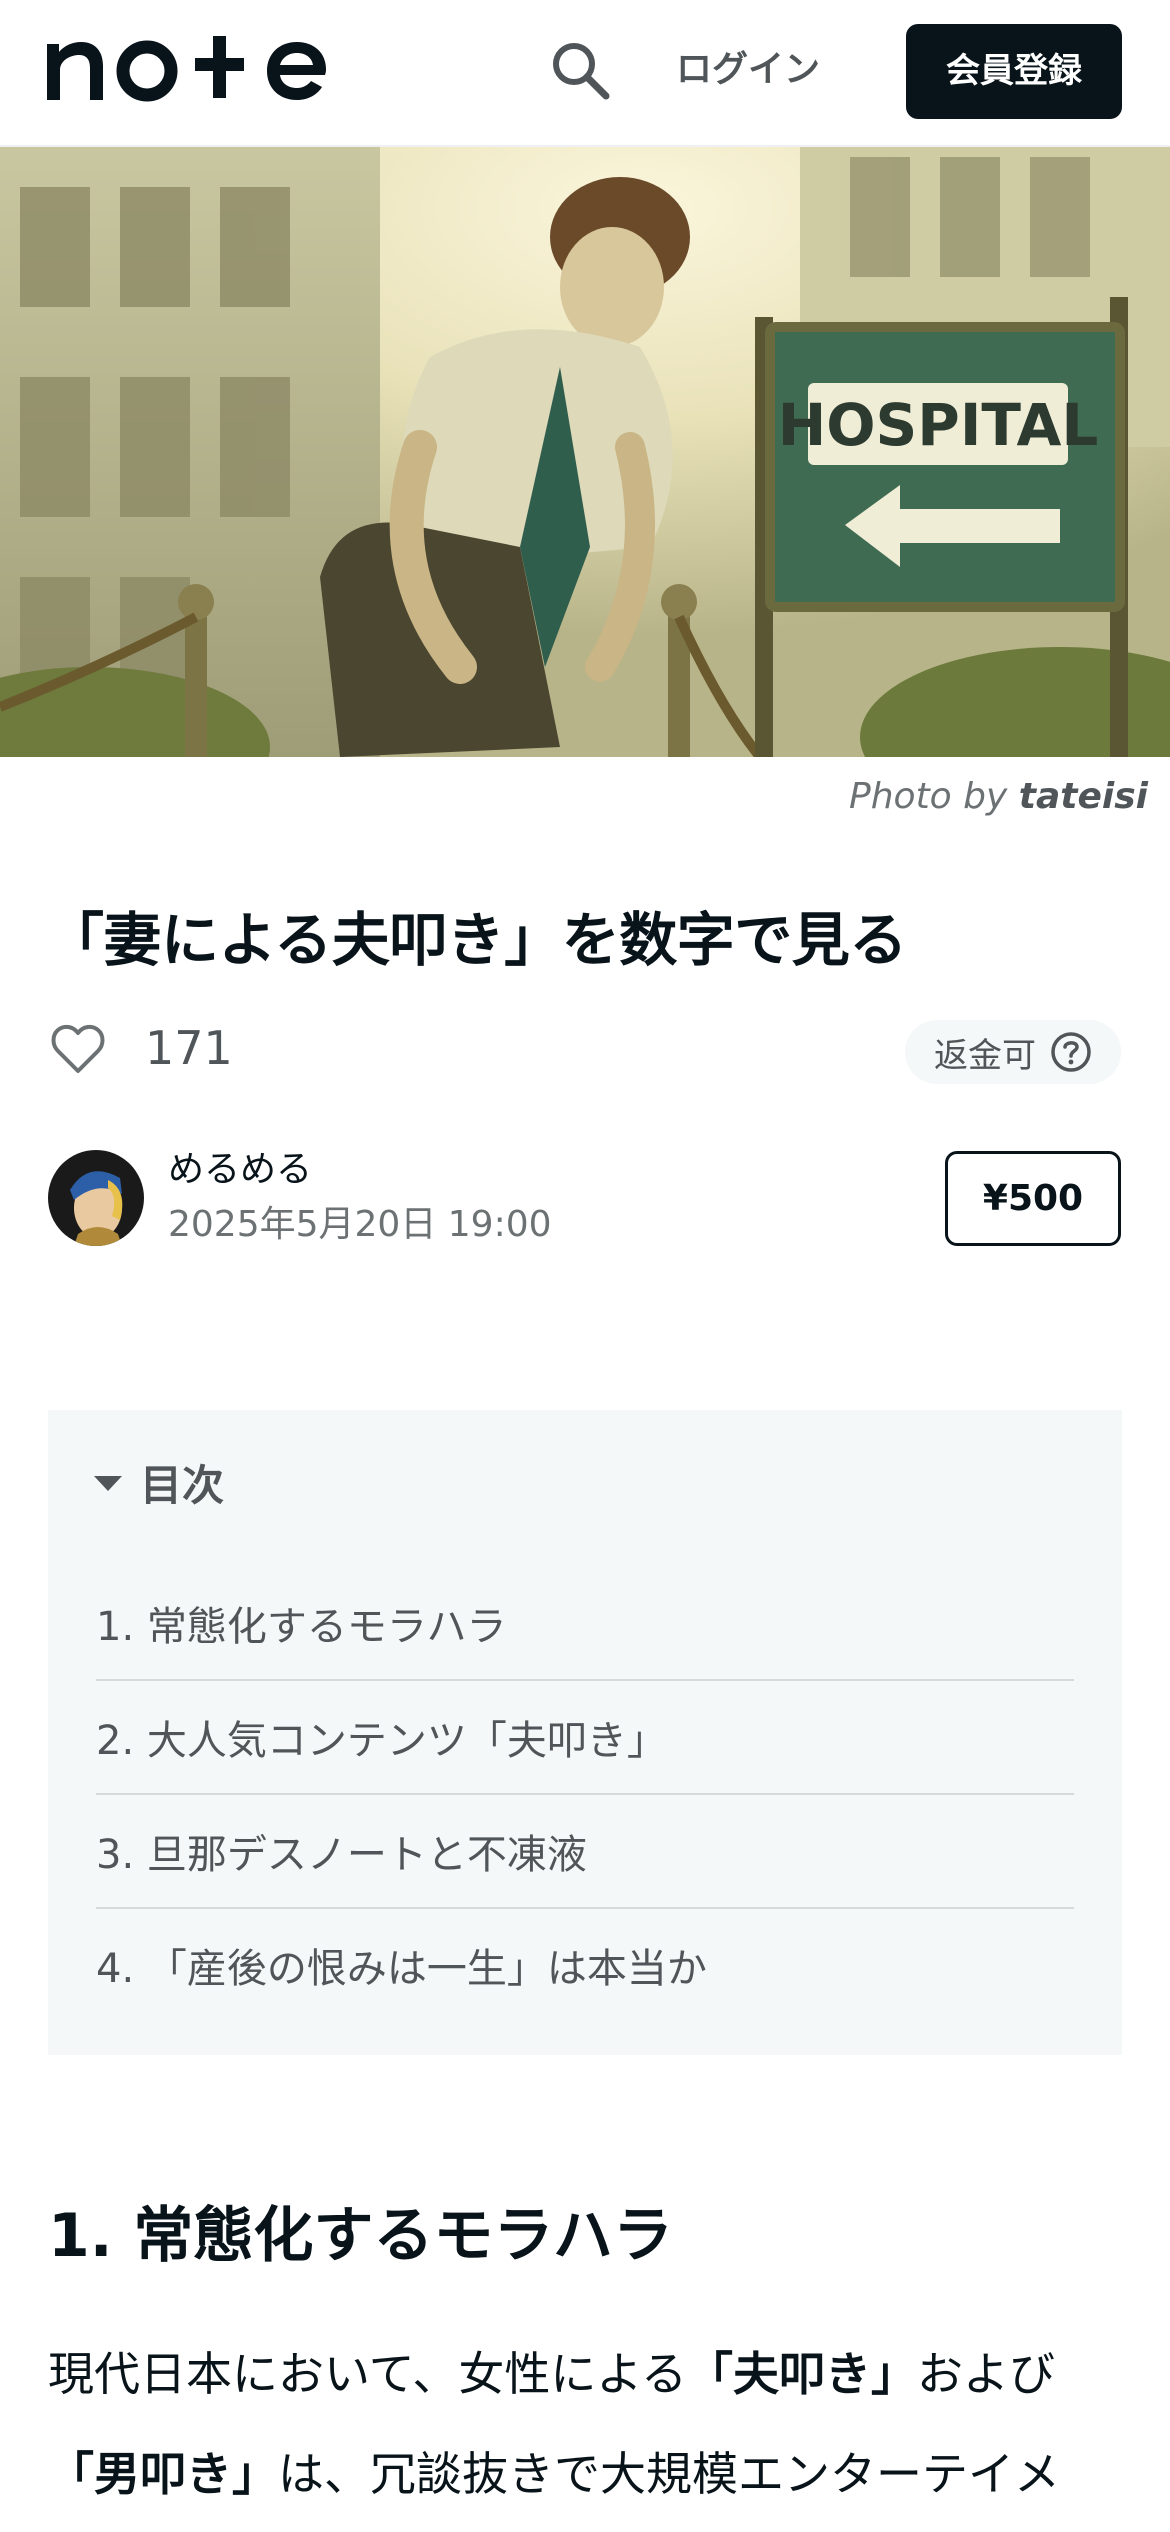 The width and height of the screenshot is (1170, 2532). Describe the element at coordinates (367, 2374) in the screenshot. I see `body-text-segment: 現代日本において、女性による` at that location.